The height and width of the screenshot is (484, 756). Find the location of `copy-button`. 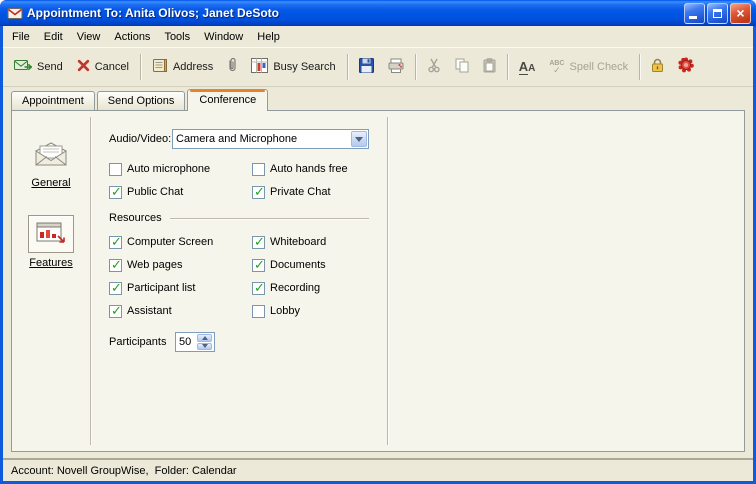

copy-button is located at coordinates (462, 67).